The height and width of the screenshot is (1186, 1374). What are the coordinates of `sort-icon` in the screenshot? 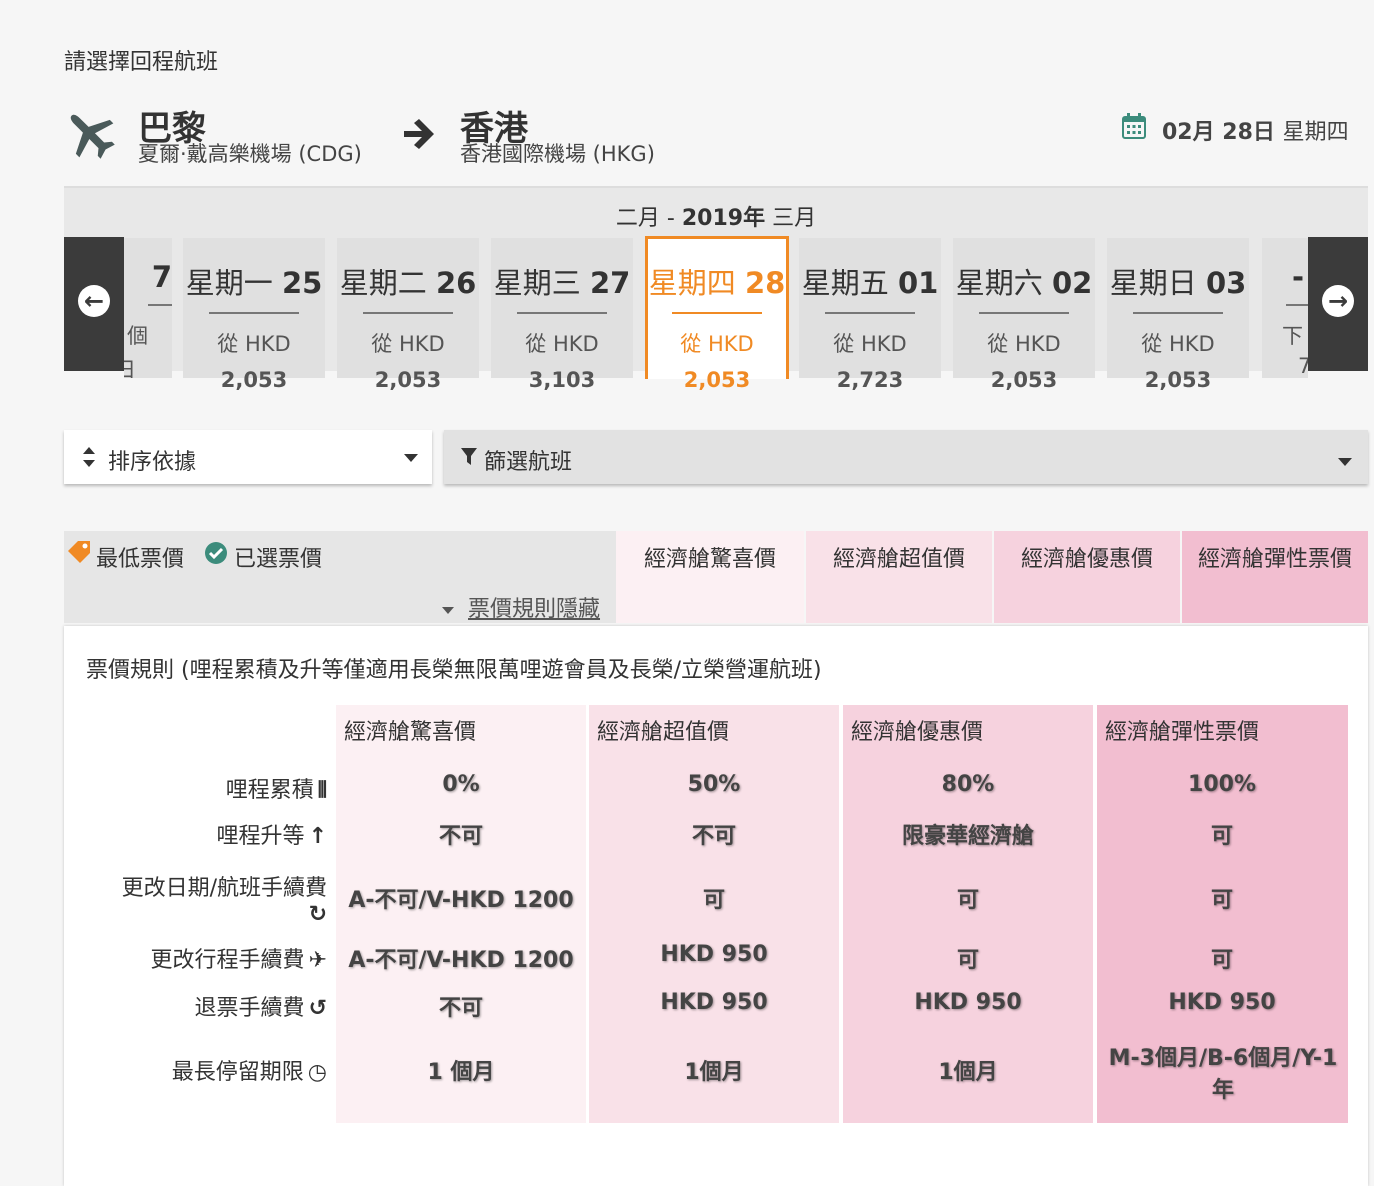 It's located at (89, 457).